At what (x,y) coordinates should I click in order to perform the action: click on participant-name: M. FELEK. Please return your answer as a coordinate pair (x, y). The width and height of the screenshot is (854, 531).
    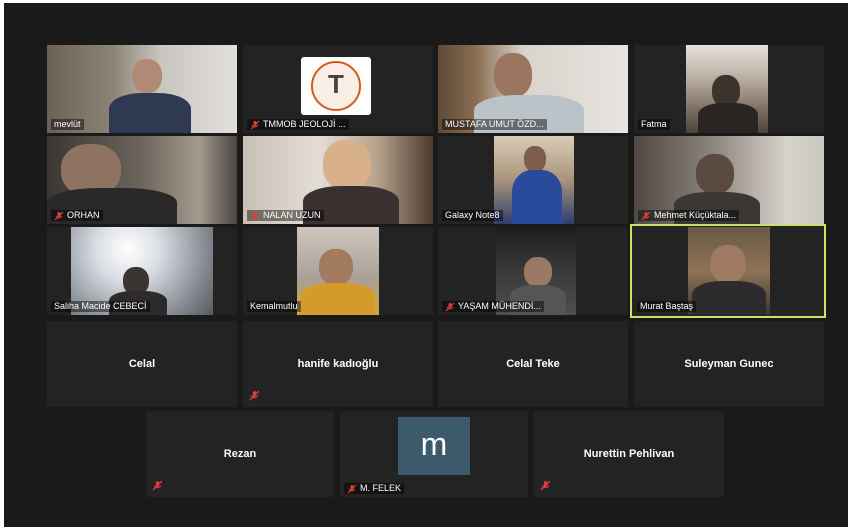
    Looking at the image, I should click on (374, 488).